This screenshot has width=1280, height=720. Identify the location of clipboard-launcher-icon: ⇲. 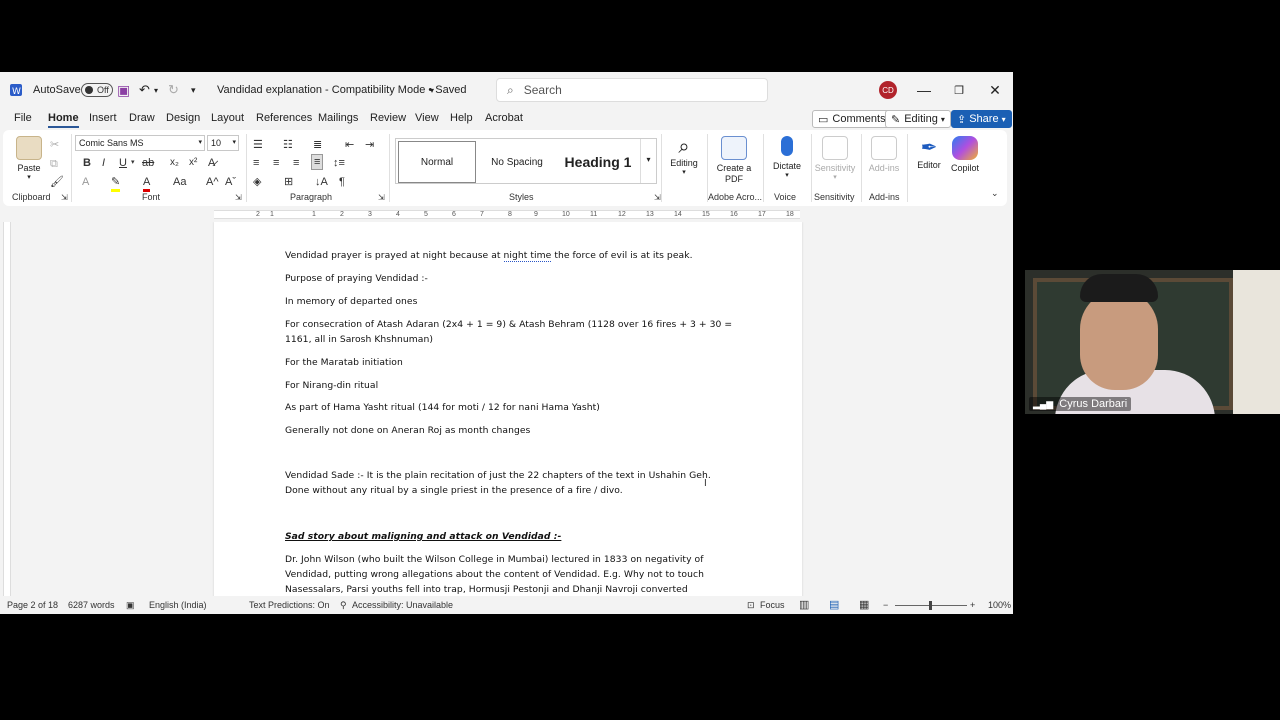
(64, 198).